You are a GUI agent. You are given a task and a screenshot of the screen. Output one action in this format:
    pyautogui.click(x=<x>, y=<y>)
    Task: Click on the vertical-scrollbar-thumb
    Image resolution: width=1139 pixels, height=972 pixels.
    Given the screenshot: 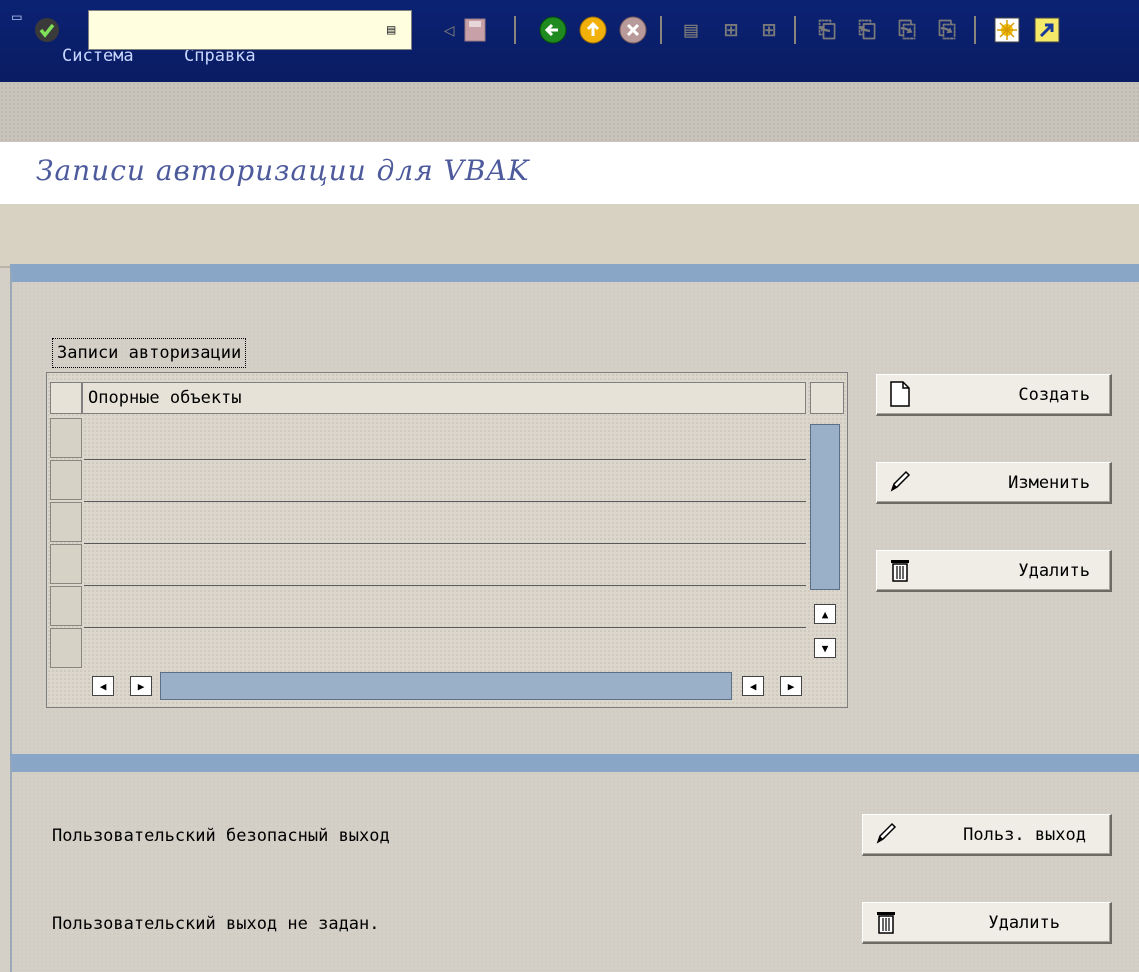 What is the action you would take?
    pyautogui.click(x=825, y=507)
    